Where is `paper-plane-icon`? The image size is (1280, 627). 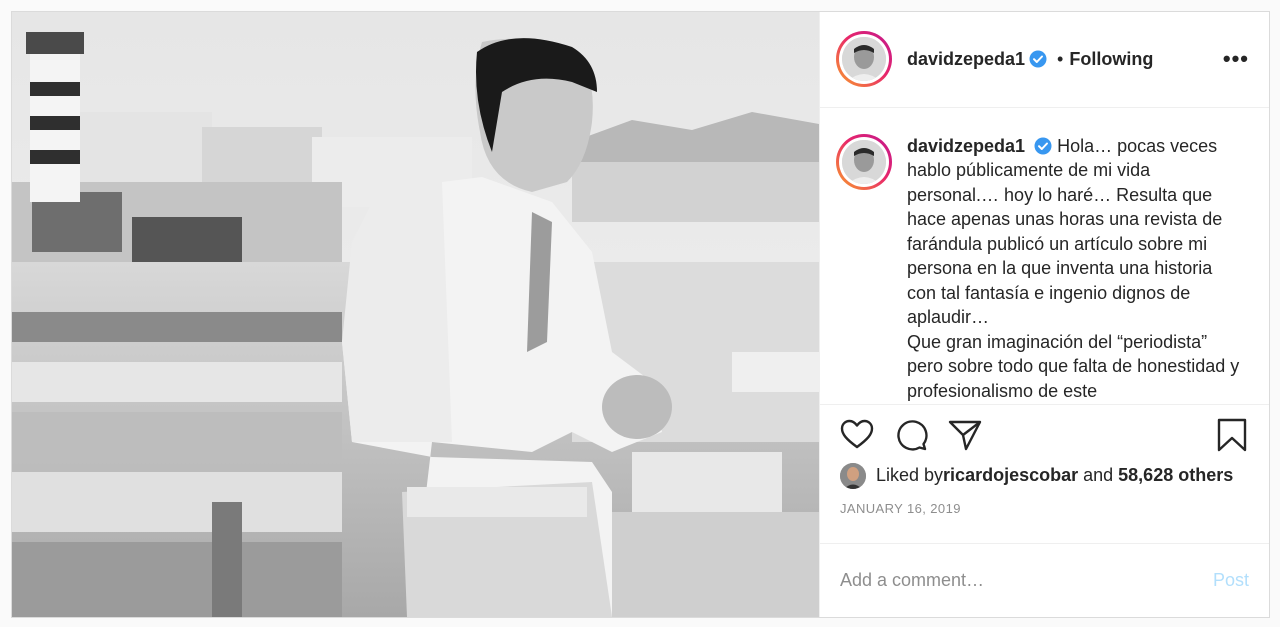 paper-plane-icon is located at coordinates (965, 435).